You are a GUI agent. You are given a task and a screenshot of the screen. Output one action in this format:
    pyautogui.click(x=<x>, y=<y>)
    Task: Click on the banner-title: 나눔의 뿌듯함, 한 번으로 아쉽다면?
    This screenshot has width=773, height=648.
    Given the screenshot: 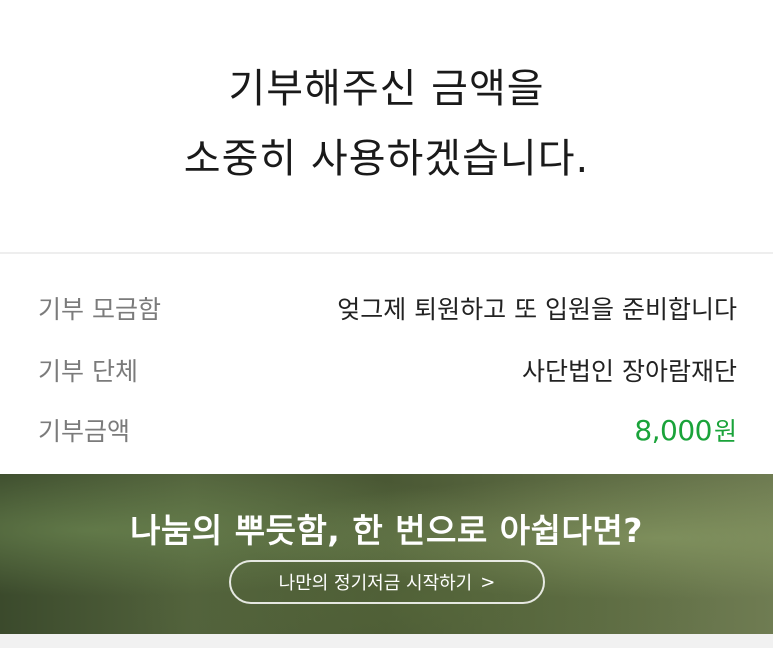 What is the action you would take?
    pyautogui.click(x=386, y=530)
    